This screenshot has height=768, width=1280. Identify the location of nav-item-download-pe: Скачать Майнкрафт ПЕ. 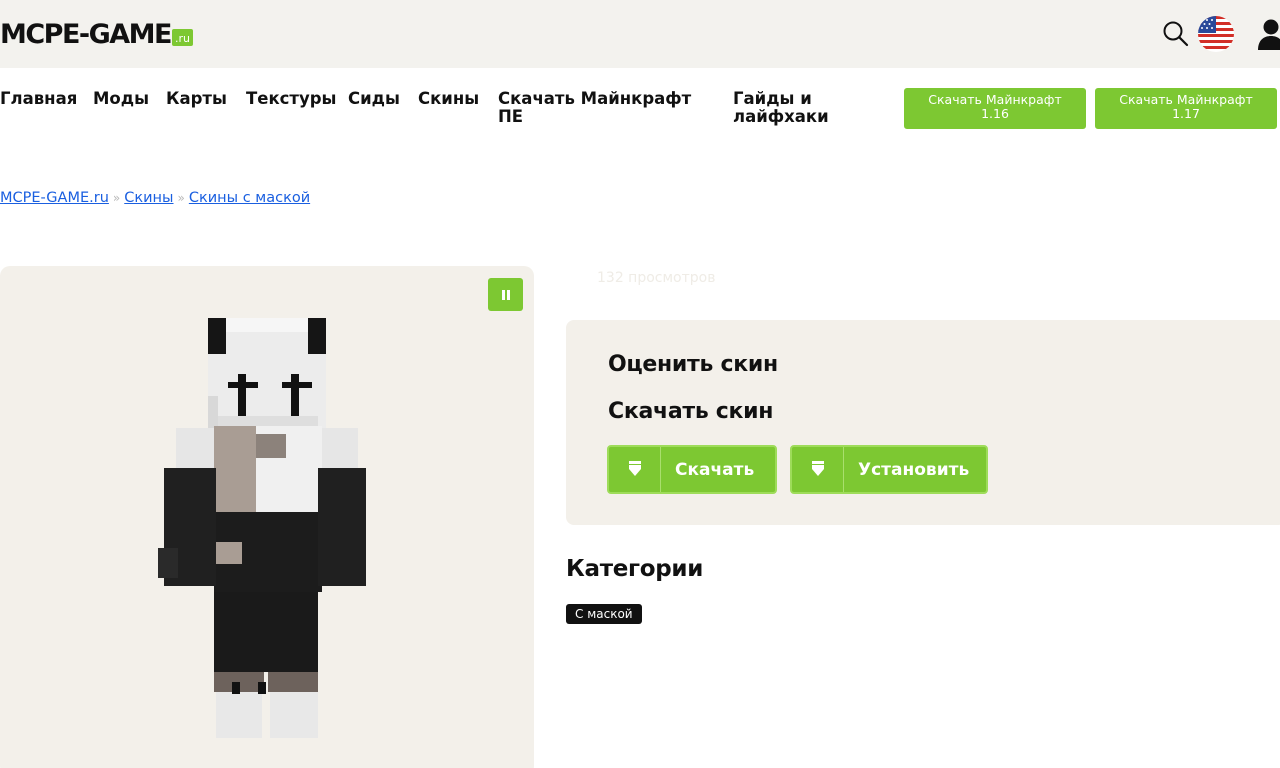
(594, 108).